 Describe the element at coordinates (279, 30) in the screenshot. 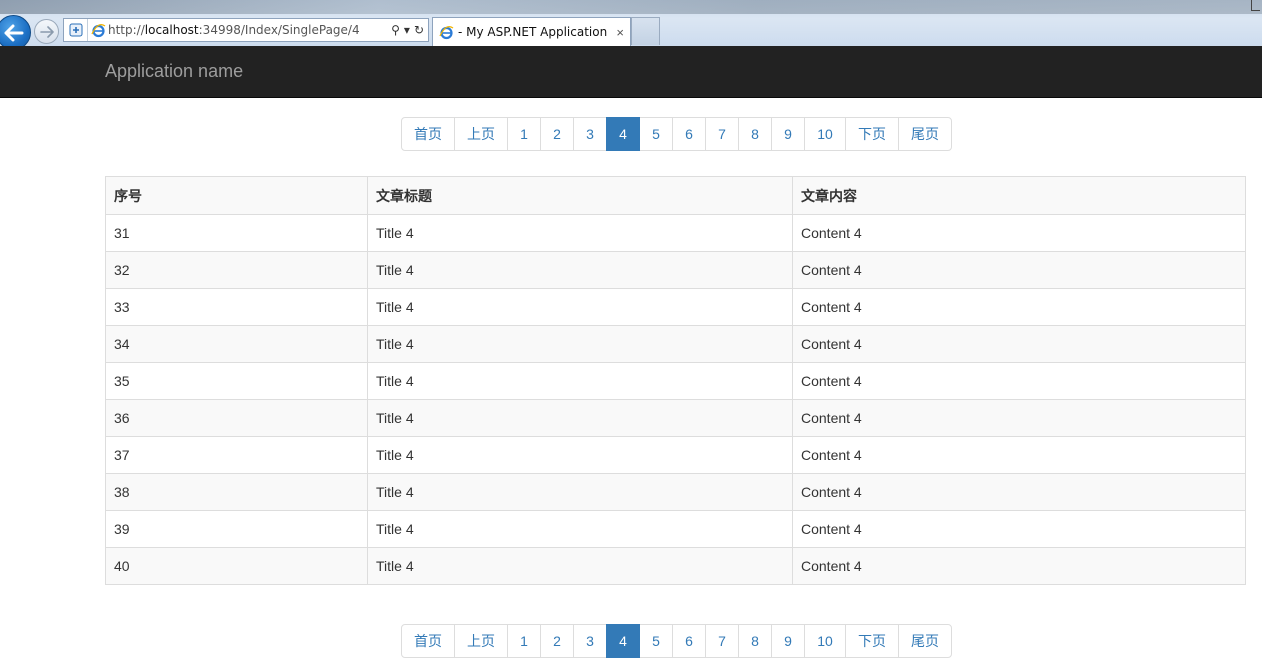

I see `url-path: :34998/Index/SinglePage/4` at that location.